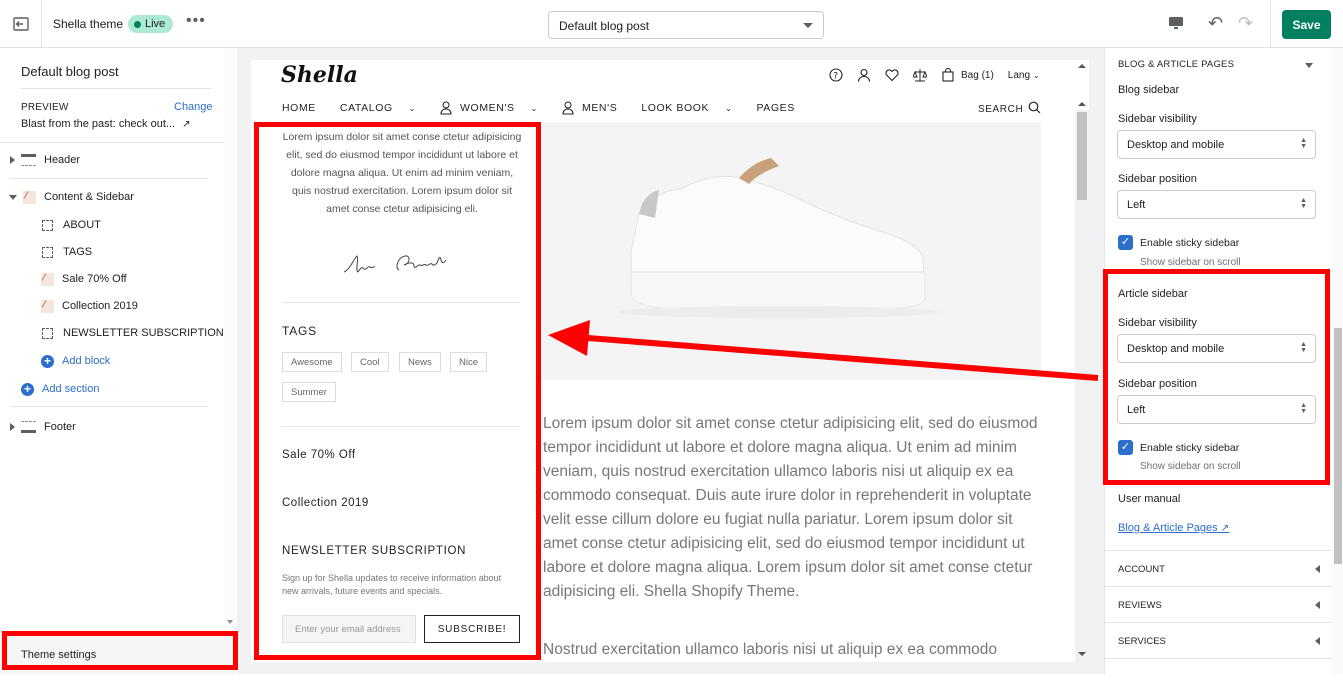 This screenshot has width=1343, height=694. Describe the element at coordinates (78, 252) in the screenshot. I see `block-label: TAGS` at that location.